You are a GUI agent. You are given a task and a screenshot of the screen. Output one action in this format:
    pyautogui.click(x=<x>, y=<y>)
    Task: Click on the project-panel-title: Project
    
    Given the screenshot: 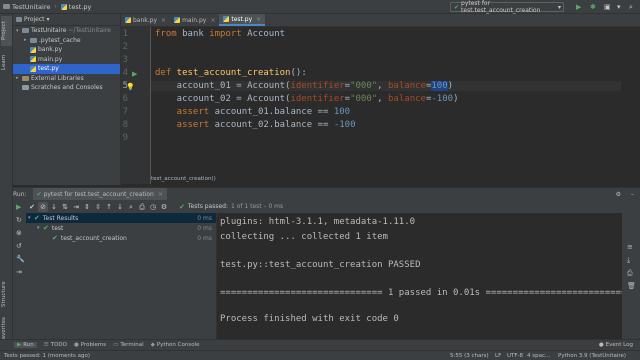 What is the action you would take?
    pyautogui.click(x=34, y=19)
    